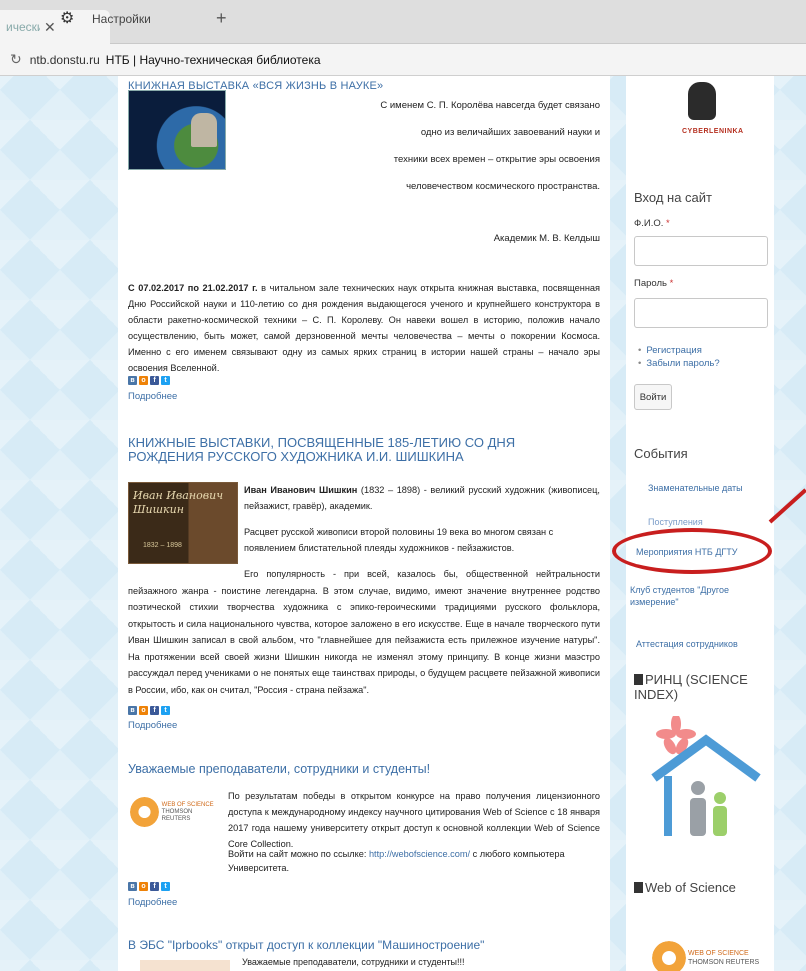 The width and height of the screenshot is (806, 971). Describe the element at coordinates (221, 18) in the screenshot. I see `new-tab-button: +` at that location.